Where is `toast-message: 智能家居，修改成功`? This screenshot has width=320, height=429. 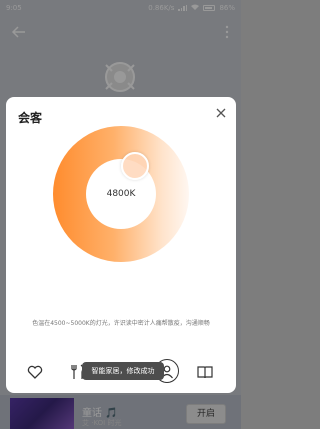 toast-message: 智能家居，修改成功 is located at coordinates (123, 371).